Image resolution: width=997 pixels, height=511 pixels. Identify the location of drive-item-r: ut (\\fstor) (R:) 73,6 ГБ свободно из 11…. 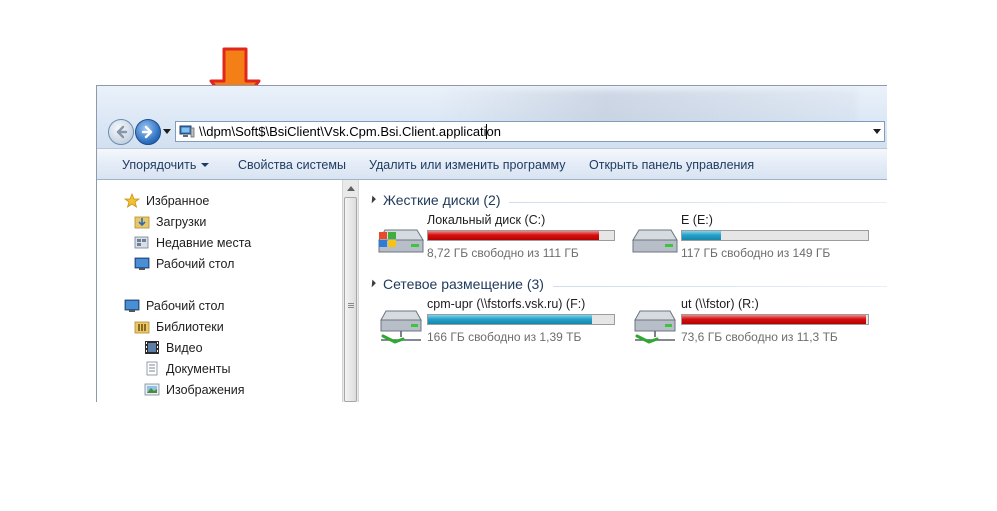
(754, 320).